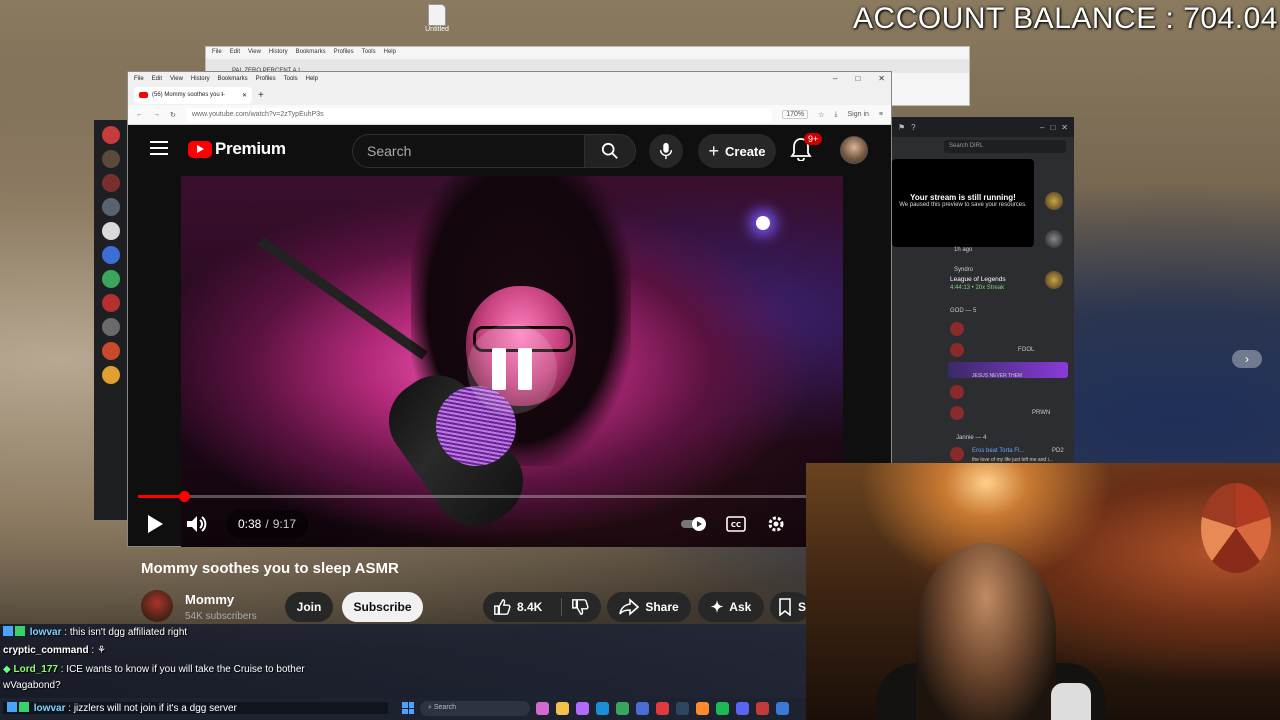  What do you see at coordinates (737, 151) in the screenshot?
I see `create-button: + Create` at bounding box center [737, 151].